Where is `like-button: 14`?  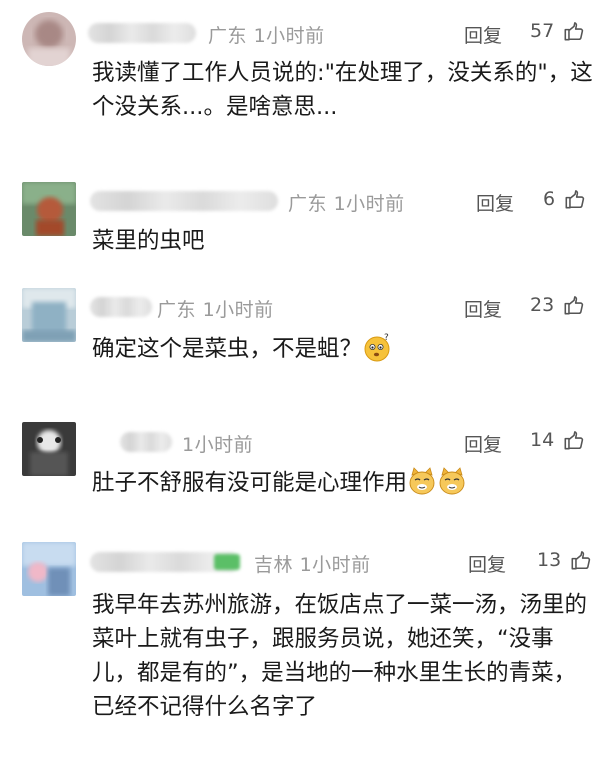
like-button: 14 is located at coordinates (557, 442).